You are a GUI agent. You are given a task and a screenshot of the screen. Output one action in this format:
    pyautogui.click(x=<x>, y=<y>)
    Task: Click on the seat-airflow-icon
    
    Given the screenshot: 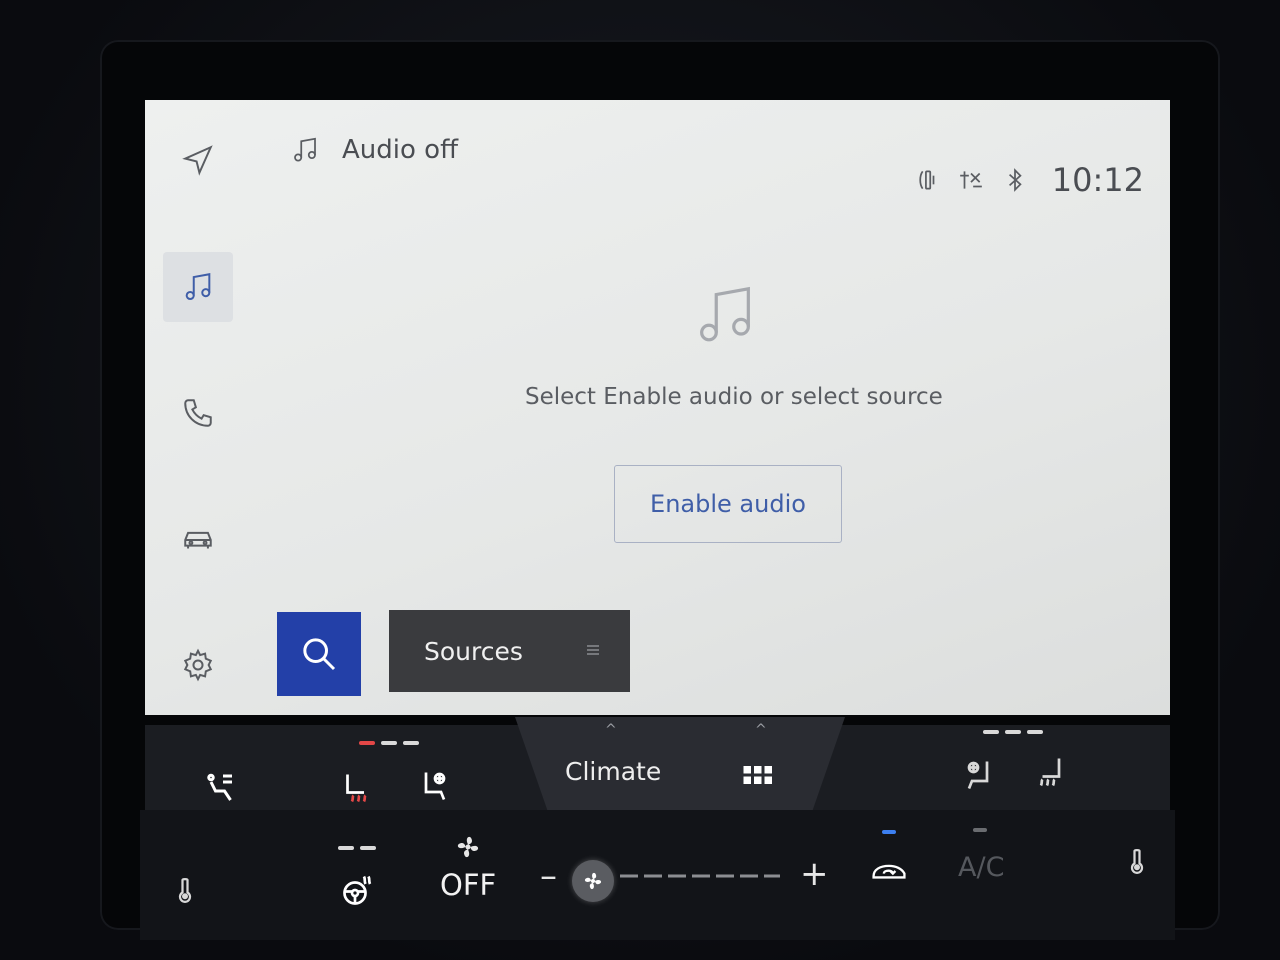 What is the action you would take?
    pyautogui.click(x=219, y=787)
    